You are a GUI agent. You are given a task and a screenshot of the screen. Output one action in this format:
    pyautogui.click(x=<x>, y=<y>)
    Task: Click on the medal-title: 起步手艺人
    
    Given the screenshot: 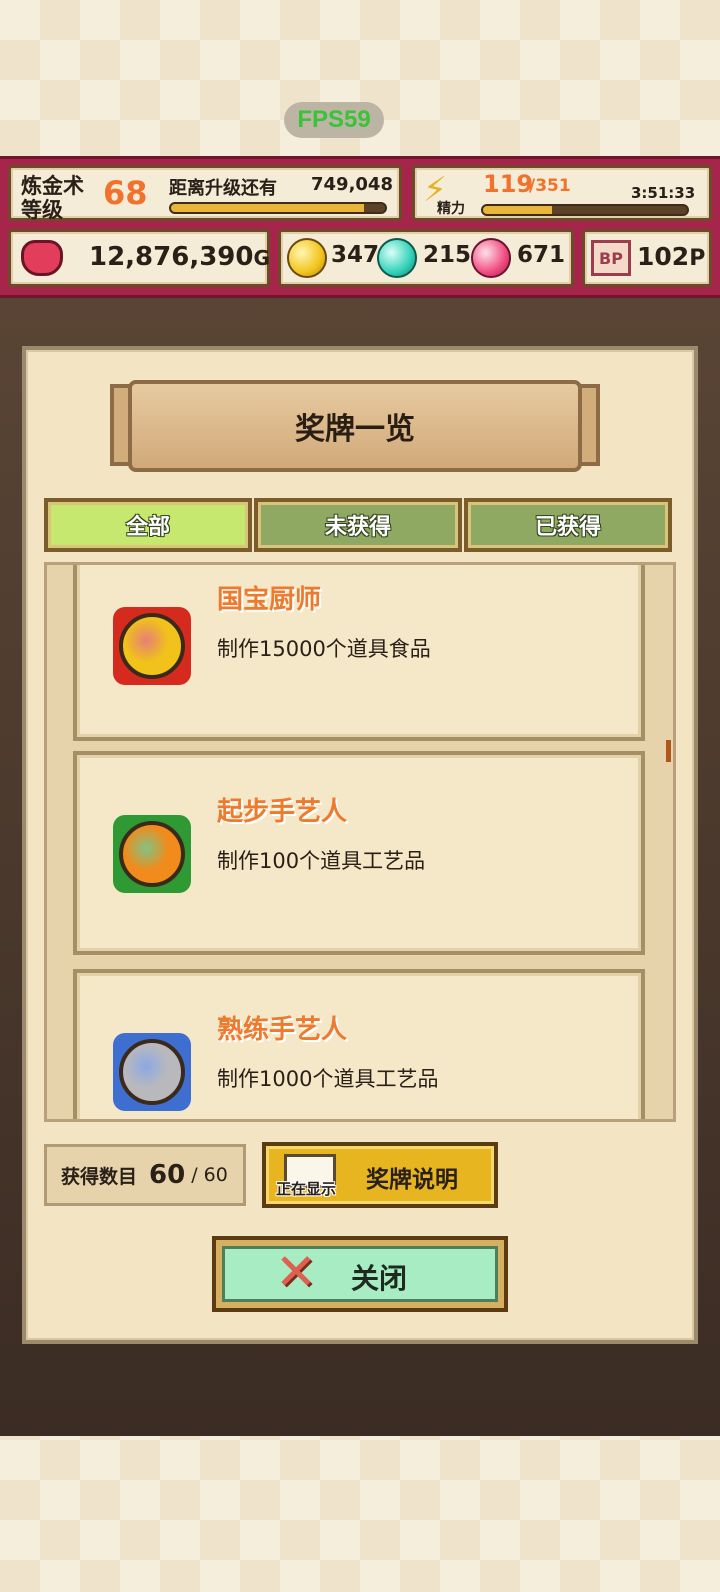 What is the action you would take?
    pyautogui.click(x=282, y=812)
    